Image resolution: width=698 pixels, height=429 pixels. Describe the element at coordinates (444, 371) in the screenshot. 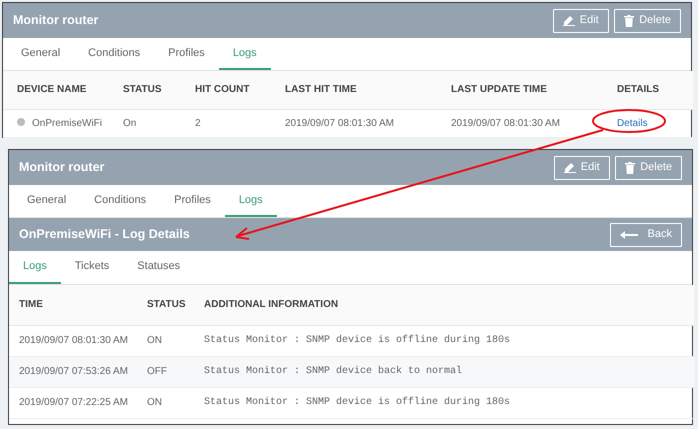

I see `table-cell: Status Monitor : SNMP device back to normal` at that location.